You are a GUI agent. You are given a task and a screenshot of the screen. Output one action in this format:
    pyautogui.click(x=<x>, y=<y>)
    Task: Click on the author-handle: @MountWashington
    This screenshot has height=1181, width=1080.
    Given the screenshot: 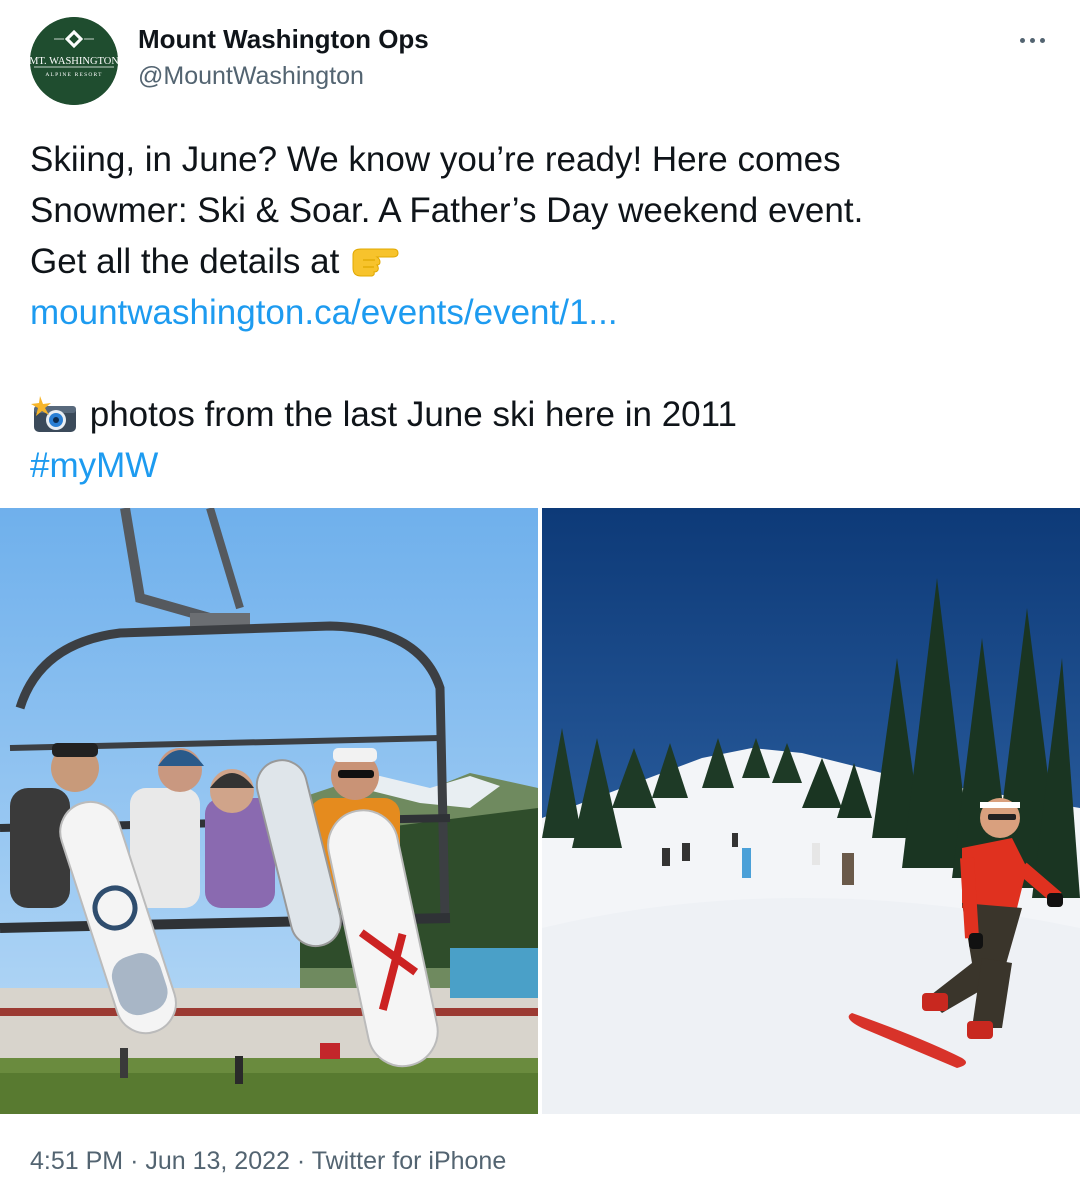 What is the action you would take?
    pyautogui.click(x=251, y=76)
    